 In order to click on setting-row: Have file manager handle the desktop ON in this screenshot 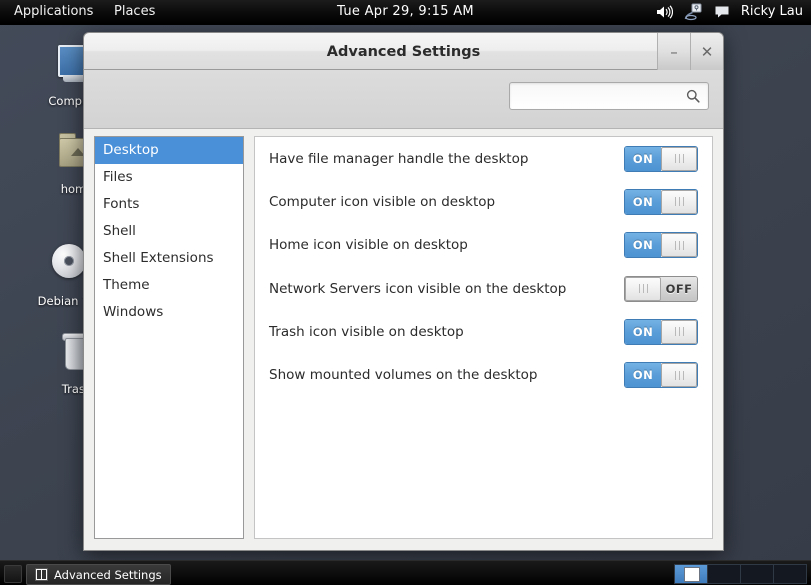, I will do `click(483, 158)`.